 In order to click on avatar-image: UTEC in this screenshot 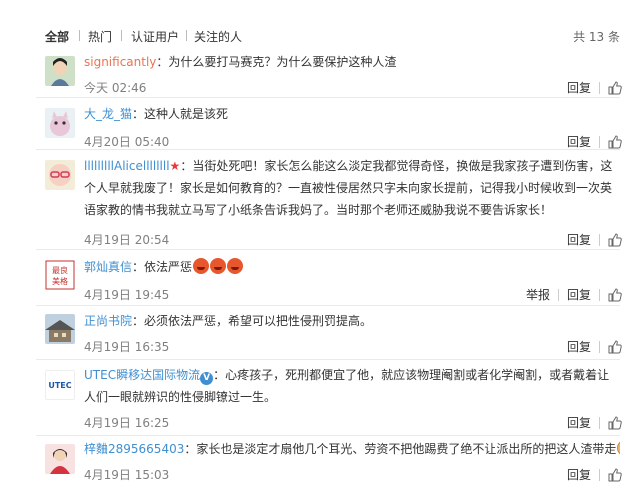, I will do `click(60, 385)`.